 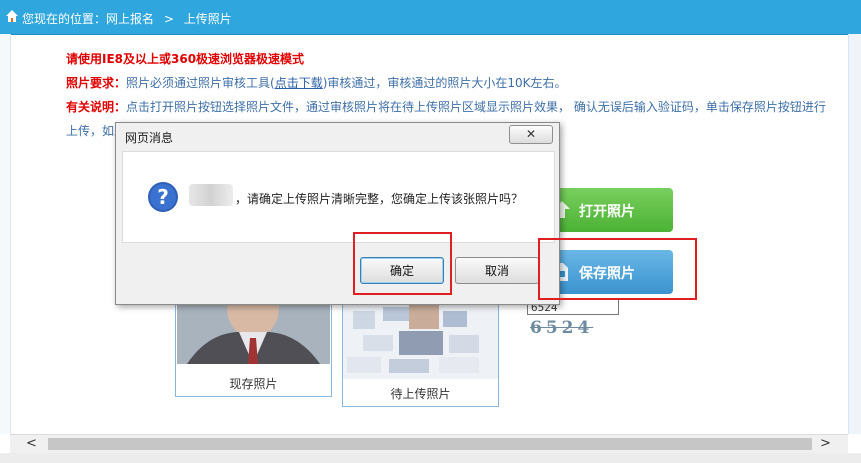 I want to click on photo-requirement-text-after: )审核通过，审核通过的照片大小在10K左右。, so click(x=444, y=83).